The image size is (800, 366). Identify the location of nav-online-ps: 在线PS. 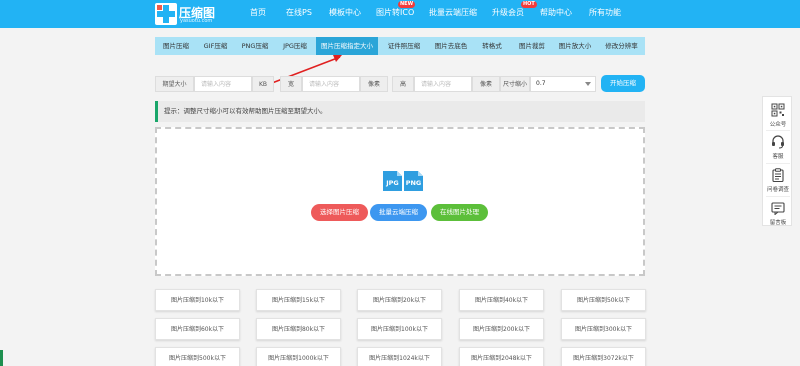
(299, 12).